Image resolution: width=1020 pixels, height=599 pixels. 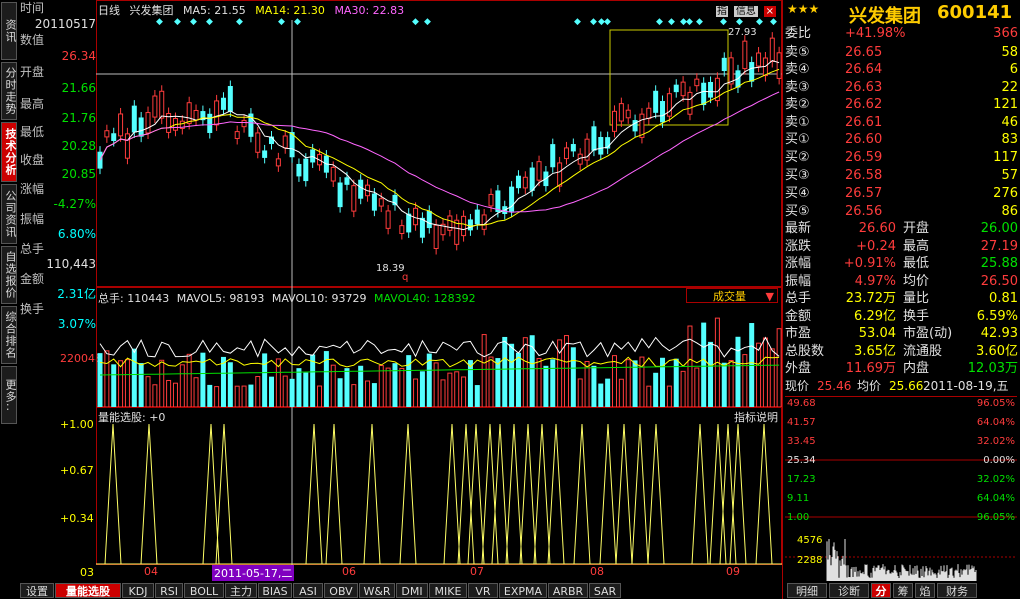 What do you see at coordinates (439, 573) in the screenshot?
I see `x-axis: 04 2011-05-17,二 06 07 08 09` at bounding box center [439, 573].